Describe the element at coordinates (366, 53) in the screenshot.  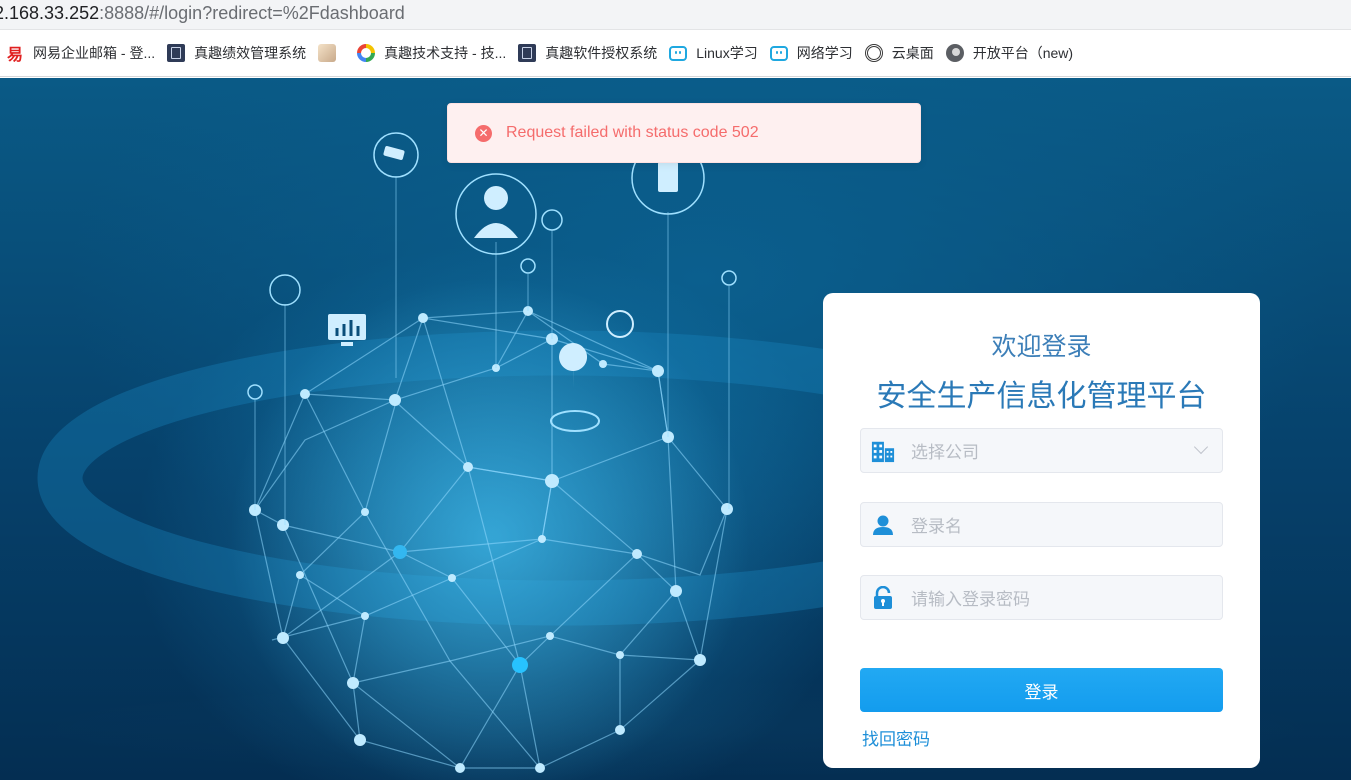
I see `compass-icon` at that location.